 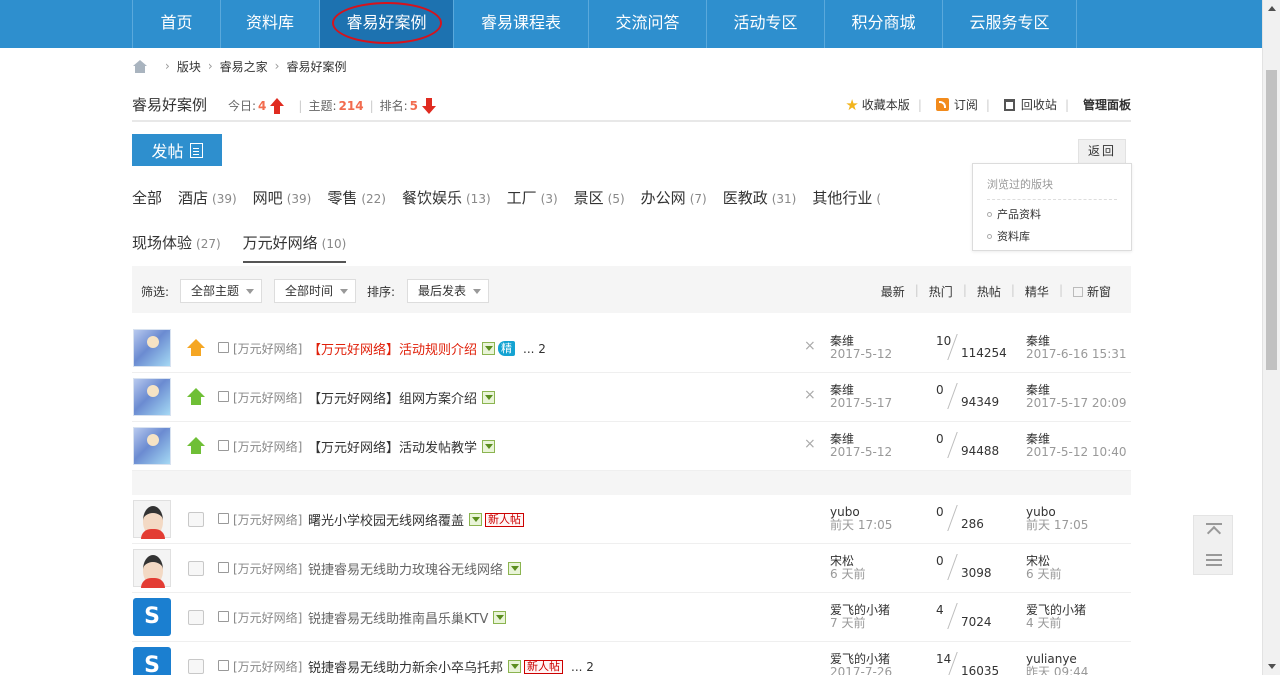 What do you see at coordinates (244, 66) in the screenshot?
I see `breadcrumb-item-home: 睿易之家` at bounding box center [244, 66].